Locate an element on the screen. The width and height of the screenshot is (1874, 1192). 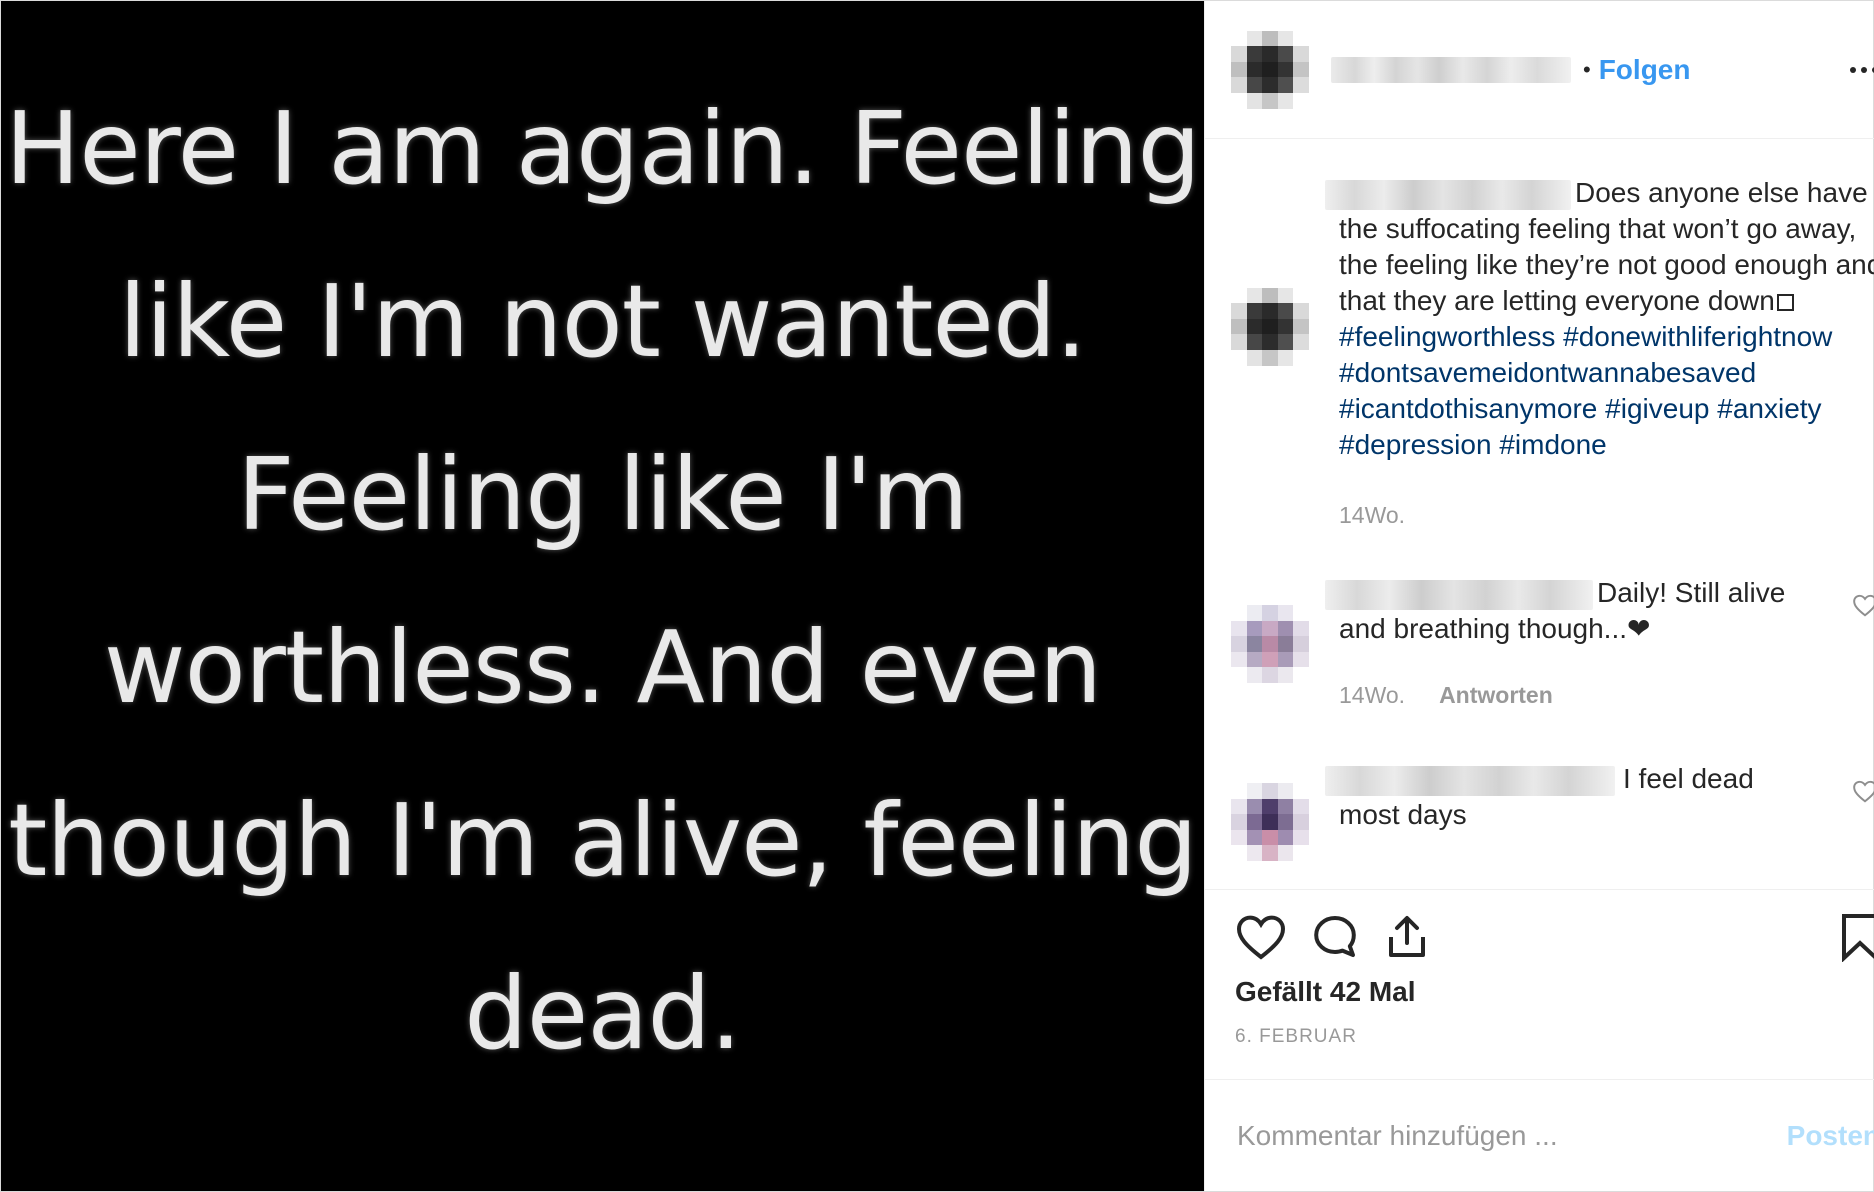
more-horizontal-icon is located at coordinates (1859, 70).